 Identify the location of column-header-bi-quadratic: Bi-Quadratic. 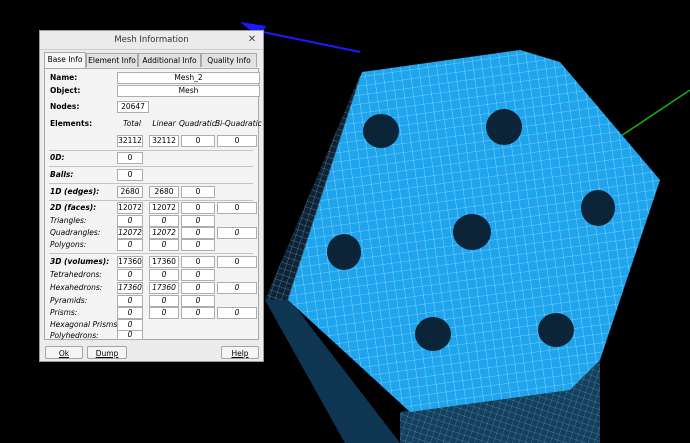
(238, 123).